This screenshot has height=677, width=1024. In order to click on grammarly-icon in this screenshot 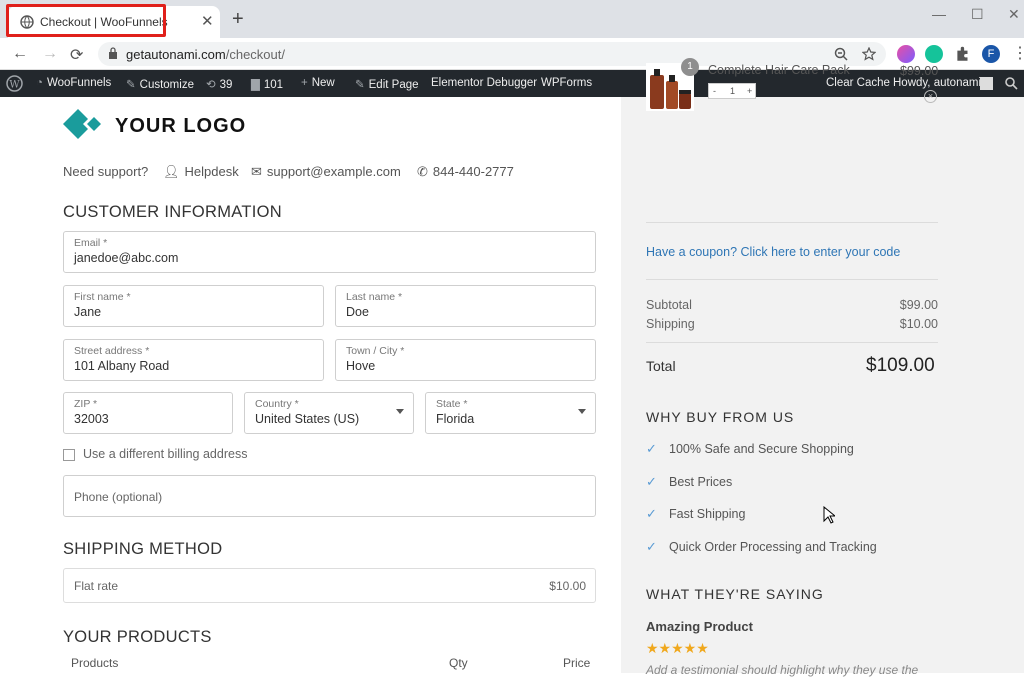, I will do `click(934, 54)`.